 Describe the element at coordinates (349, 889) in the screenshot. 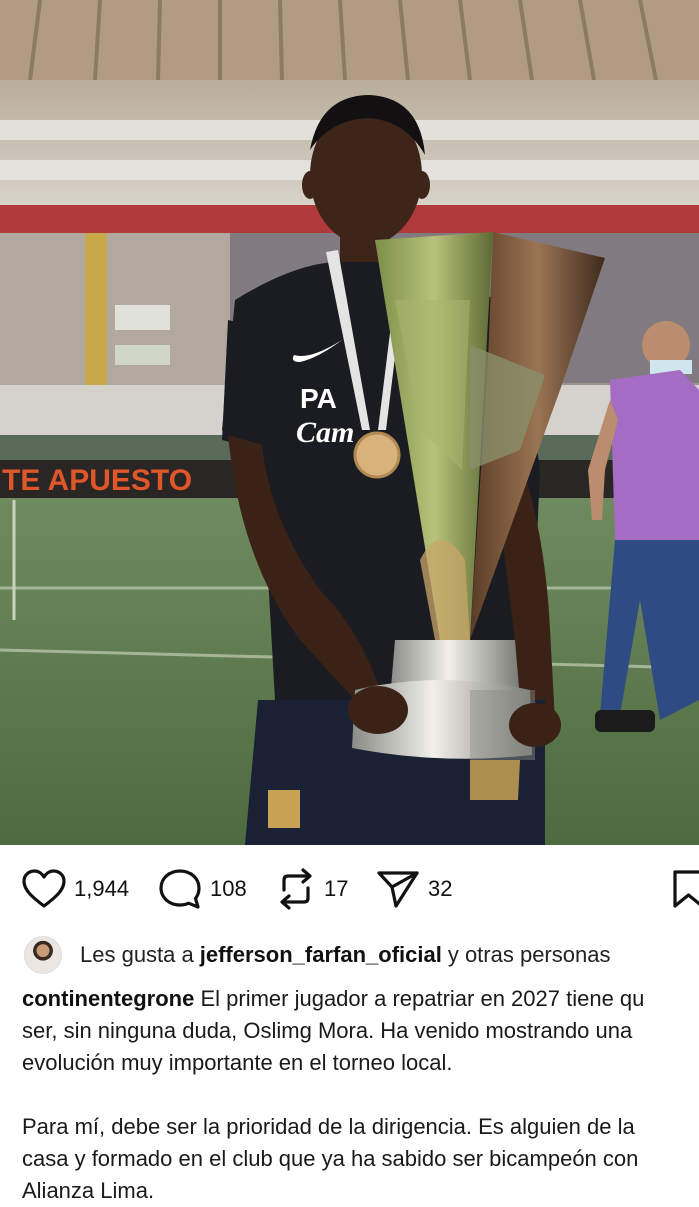

I see `post-actions-bar: 1,944 108 17 32` at that location.